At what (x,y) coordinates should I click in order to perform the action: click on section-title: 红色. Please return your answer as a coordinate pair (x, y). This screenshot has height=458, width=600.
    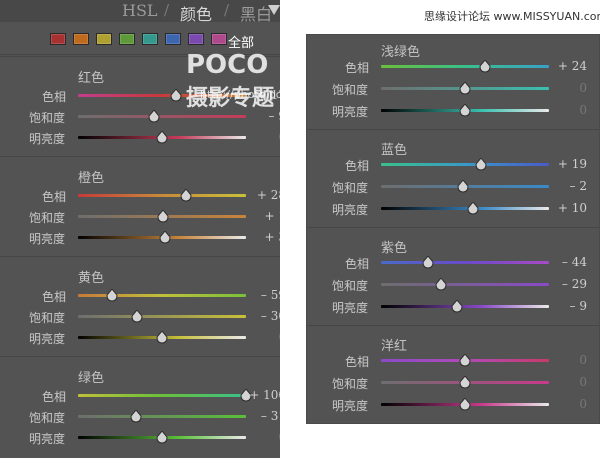
    Looking at the image, I should click on (91, 78).